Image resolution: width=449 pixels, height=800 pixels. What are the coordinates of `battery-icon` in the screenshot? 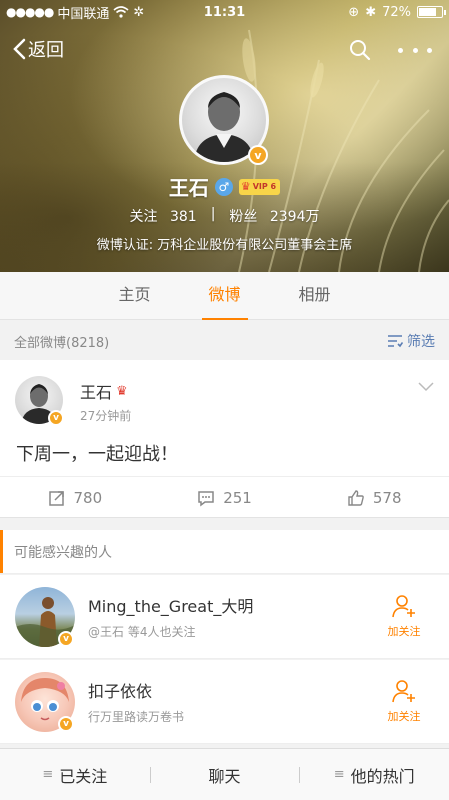 It's located at (431, 12).